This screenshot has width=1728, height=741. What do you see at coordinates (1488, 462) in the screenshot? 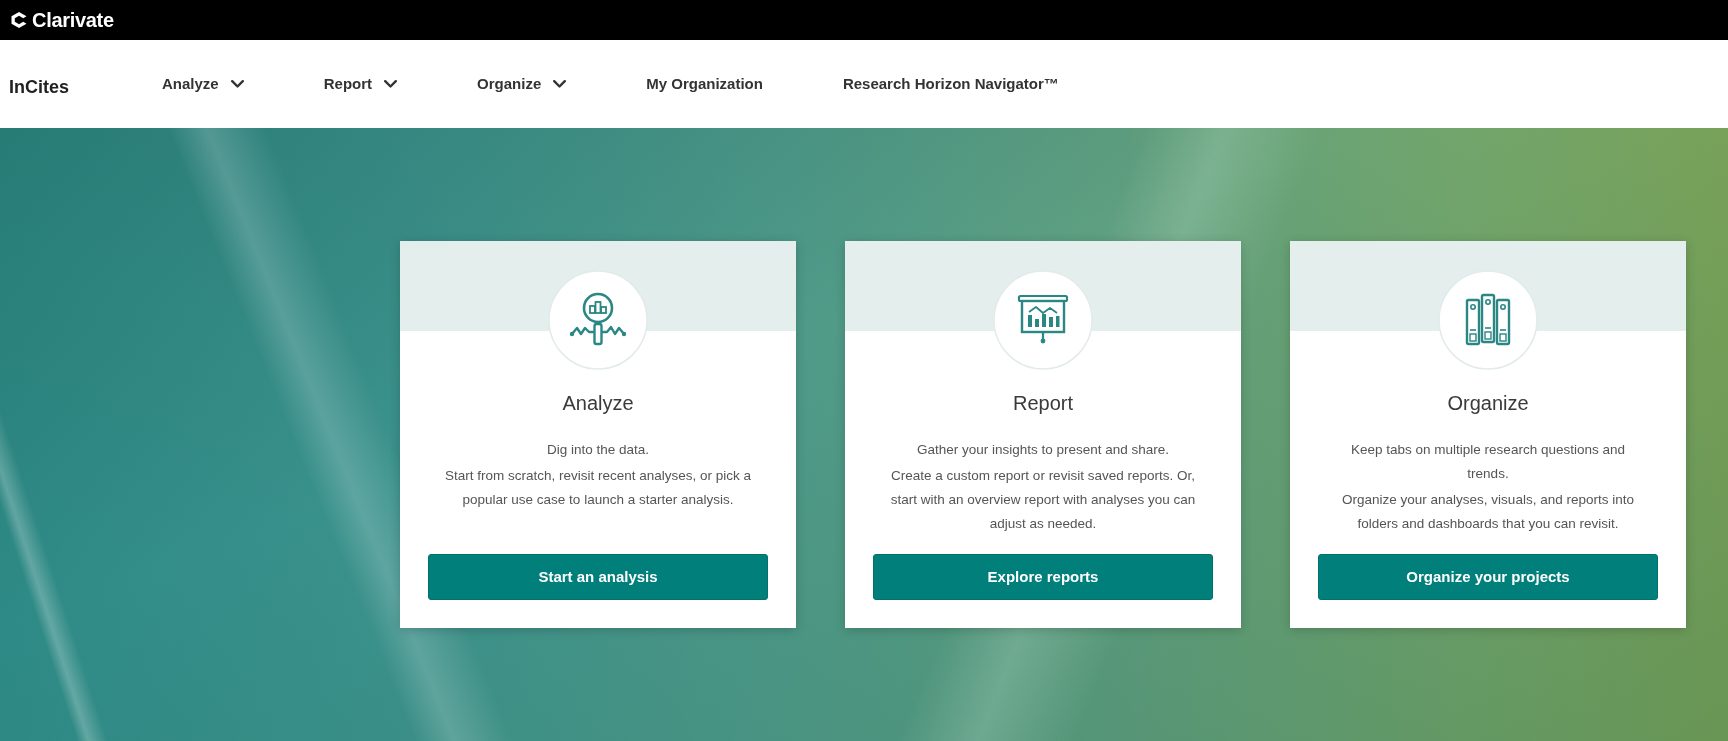
I see `card-summary: Keep tabs on multiple research questions and trends.` at bounding box center [1488, 462].